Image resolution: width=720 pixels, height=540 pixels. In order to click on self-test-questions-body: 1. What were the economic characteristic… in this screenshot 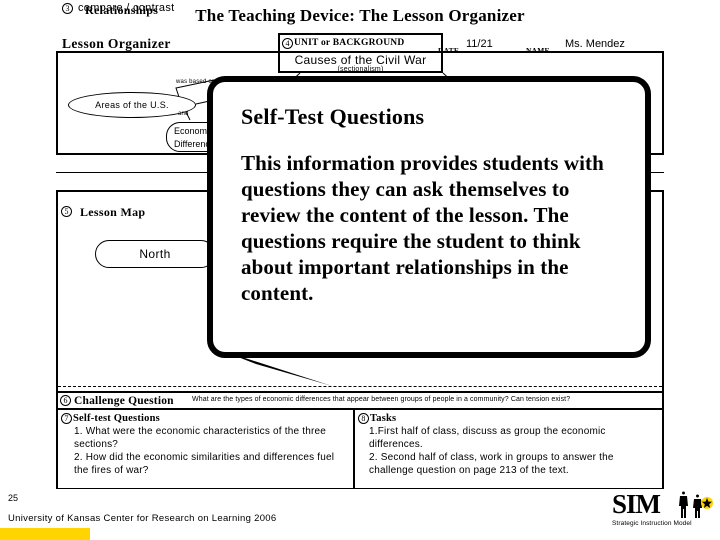, I will do `click(205, 450)`.